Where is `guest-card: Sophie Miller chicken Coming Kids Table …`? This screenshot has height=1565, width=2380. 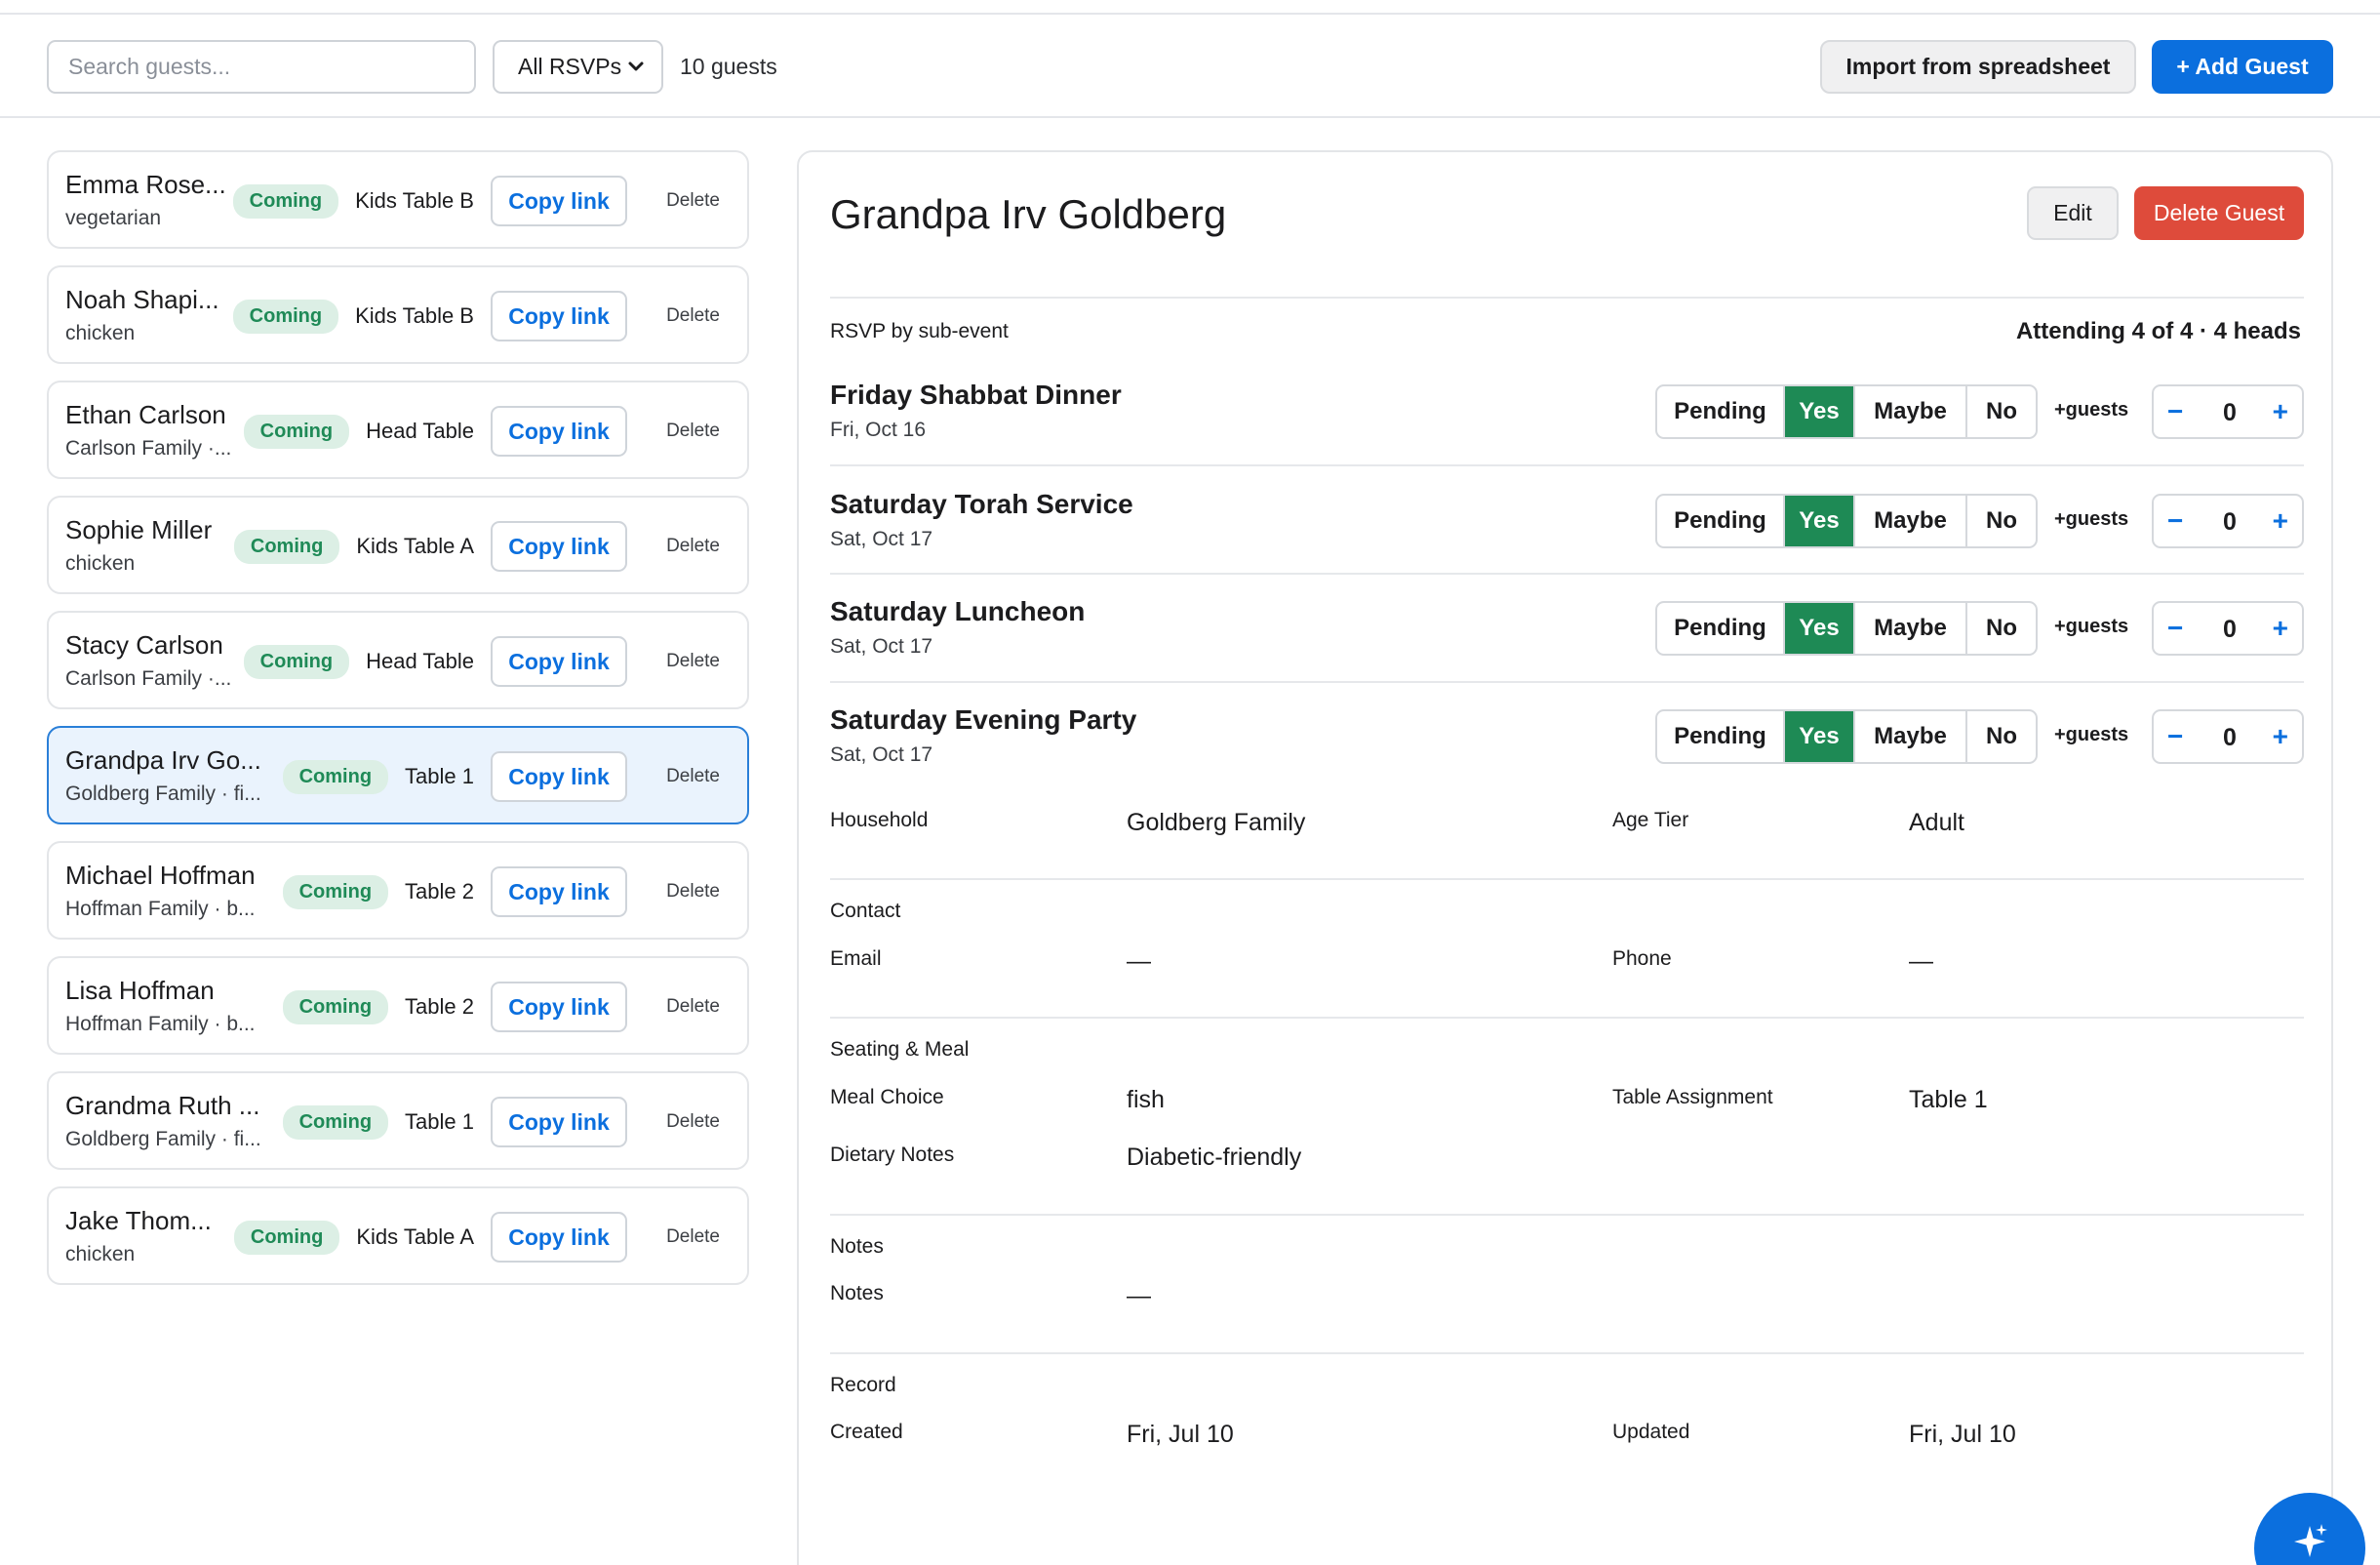
guest-card: Sophie Miller chicken Coming Kids Table … is located at coordinates (398, 545).